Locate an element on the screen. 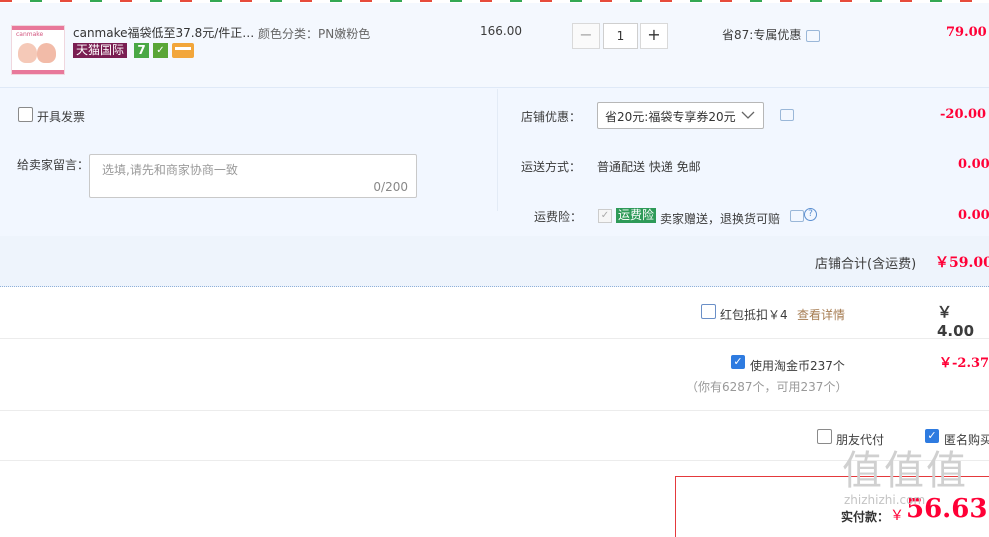  credit-card-icon is located at coordinates (183, 50).